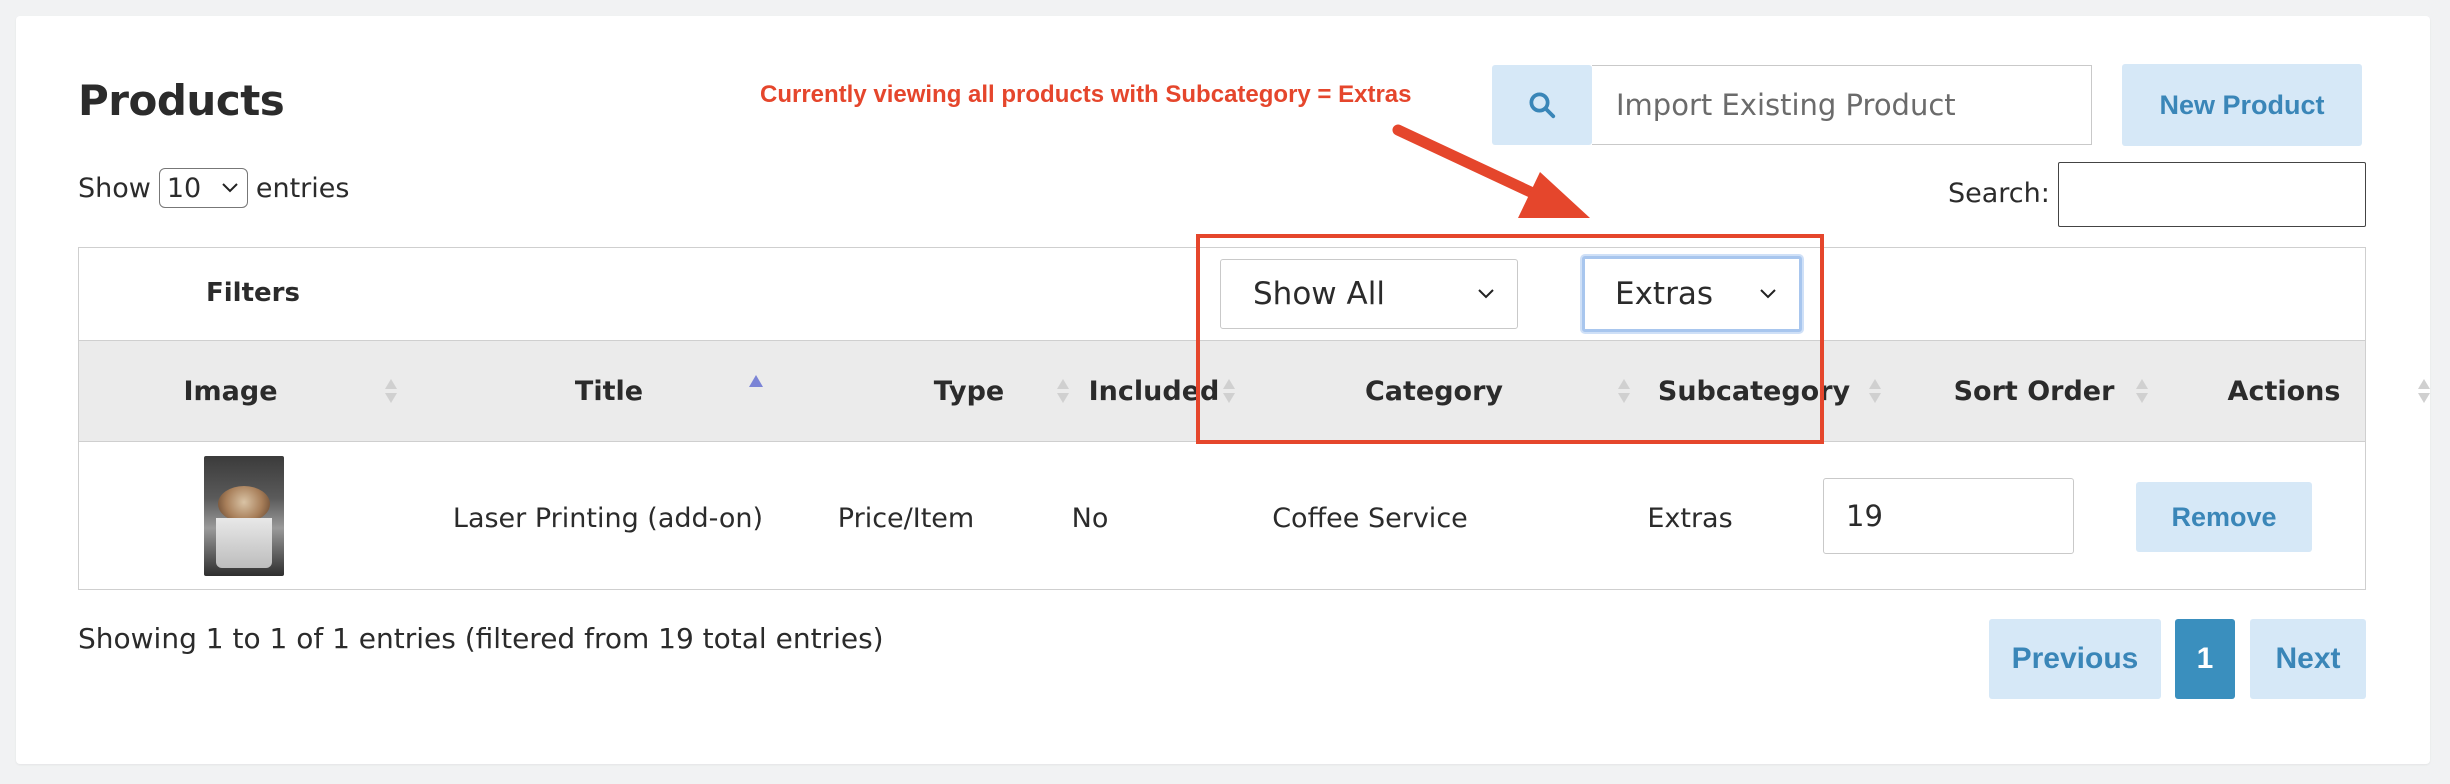  Describe the element at coordinates (1370, 518) in the screenshot. I see `cell-category: Coffee Service` at that location.